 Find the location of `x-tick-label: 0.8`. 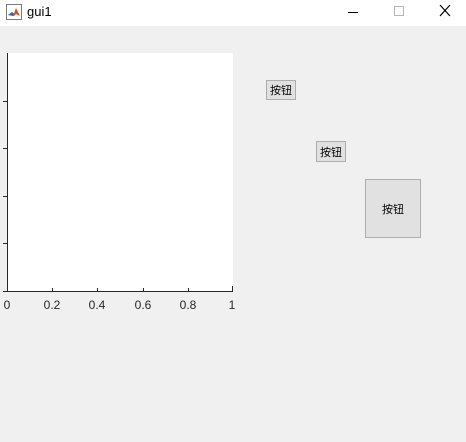

x-tick-label: 0.8 is located at coordinates (188, 305).